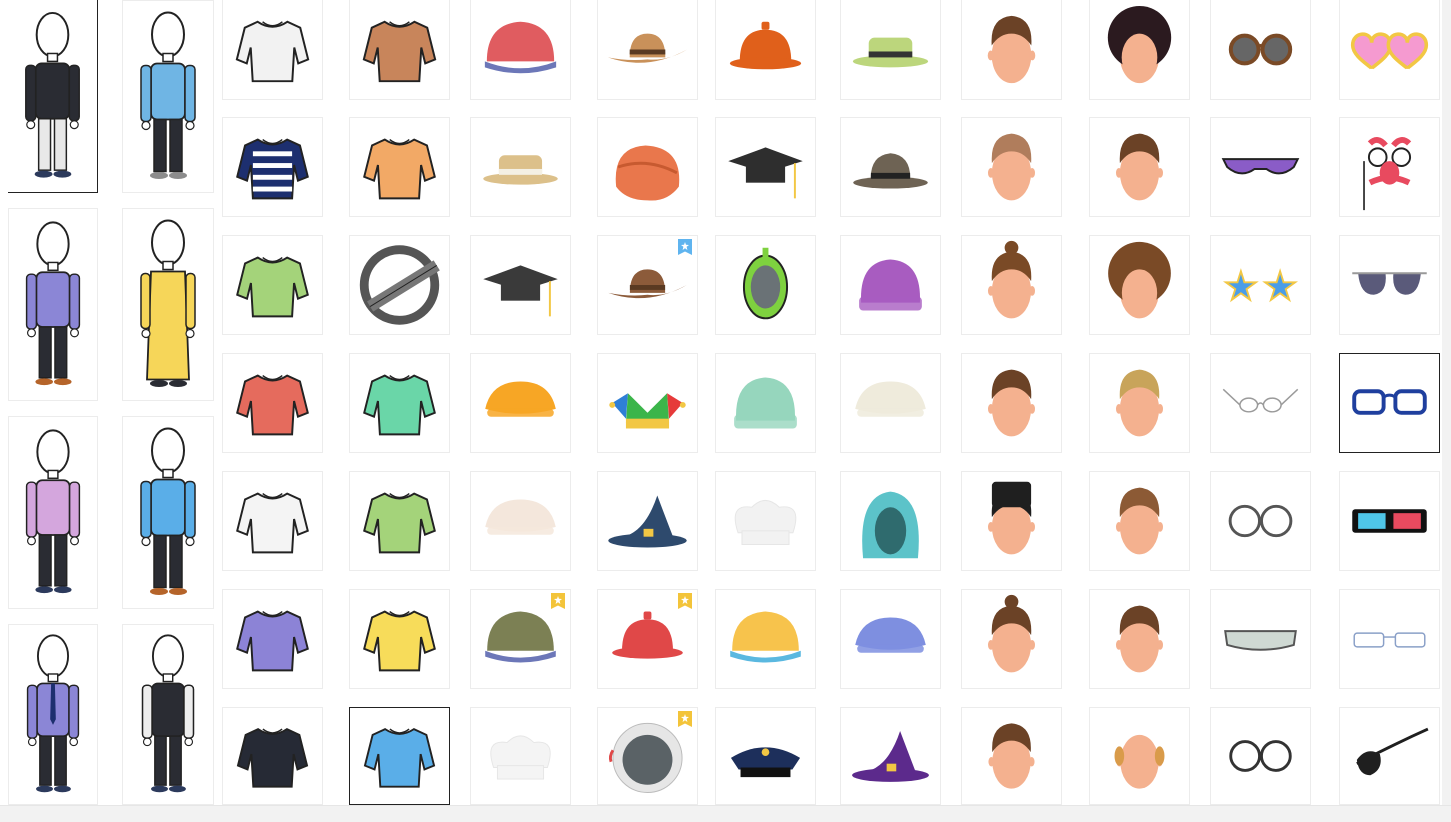  Describe the element at coordinates (1139, 521) in the screenshot. I see `hair-textured-tile` at that location.